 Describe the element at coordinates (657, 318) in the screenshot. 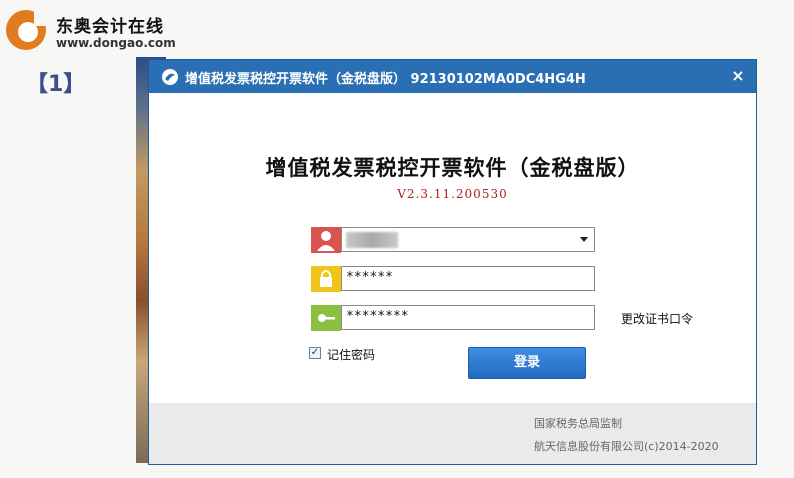

I see `change-cert-password-link: 更改证书口令` at that location.